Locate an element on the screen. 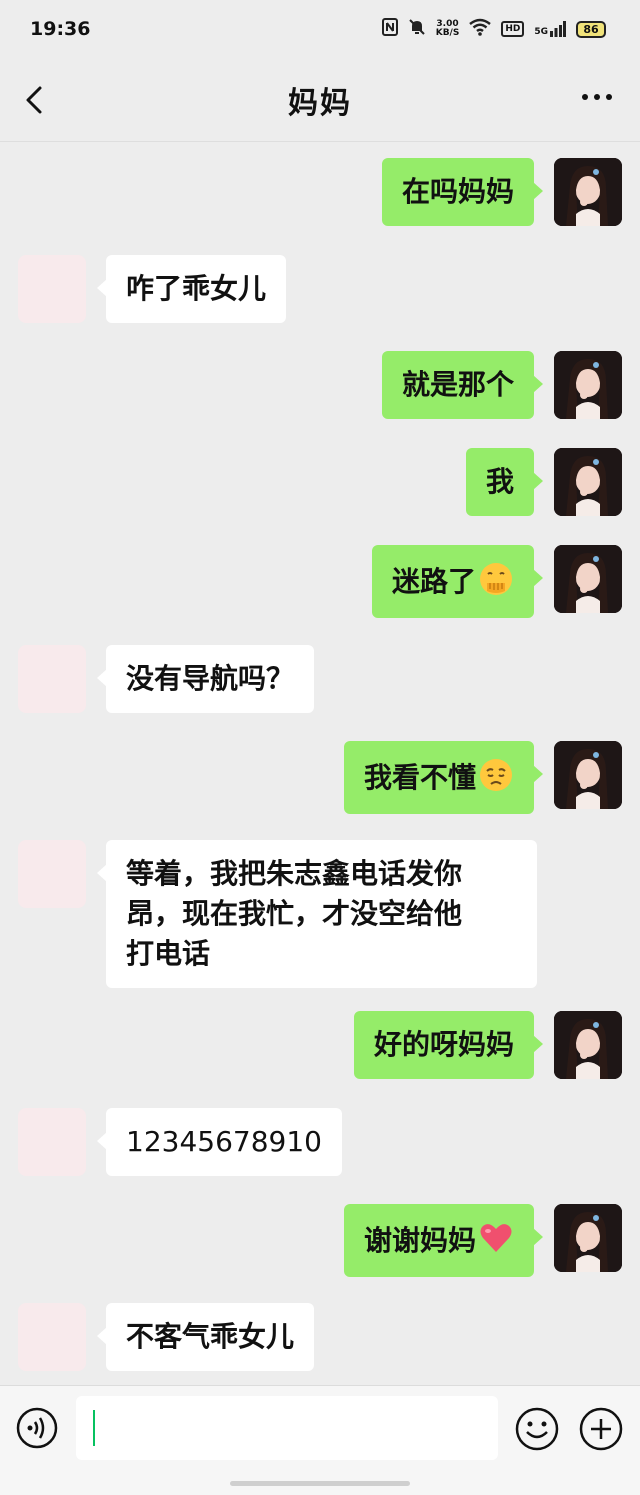 This screenshot has width=640, height=1495. message-bubble: 我看不懂 is located at coordinates (443, 777).